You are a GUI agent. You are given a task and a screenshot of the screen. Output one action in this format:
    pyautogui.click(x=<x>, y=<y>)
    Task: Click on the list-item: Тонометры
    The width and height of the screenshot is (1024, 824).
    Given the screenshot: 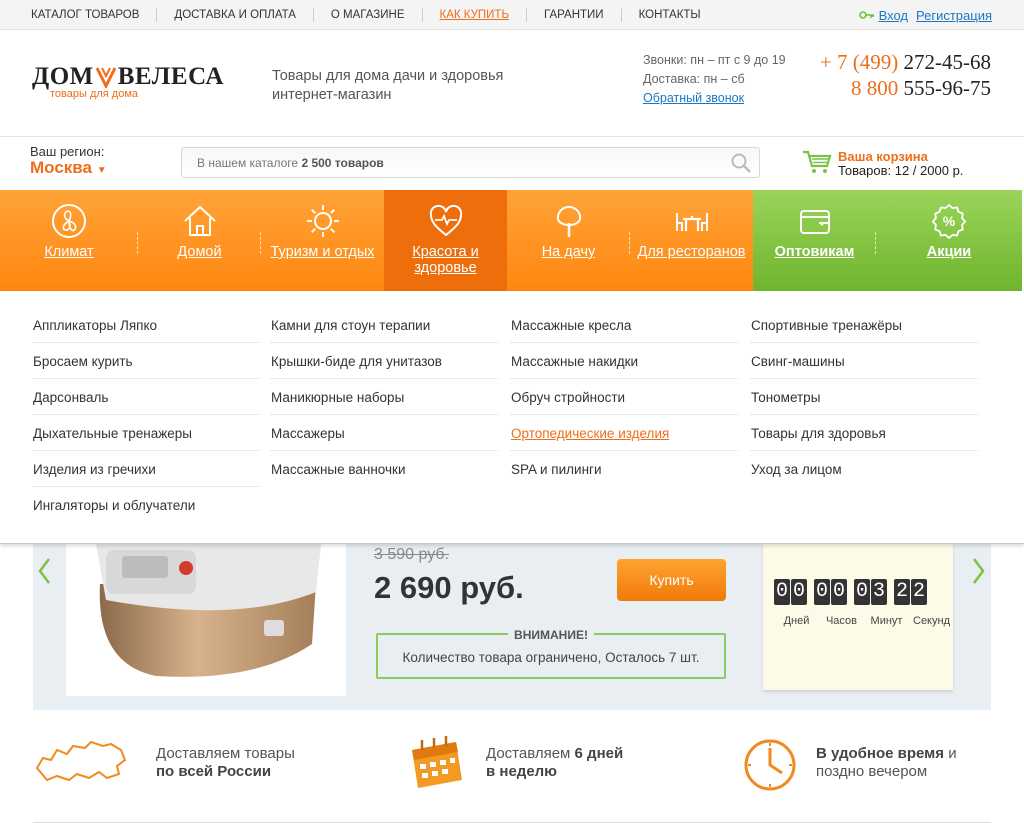 What is the action you would take?
    pyautogui.click(x=864, y=397)
    